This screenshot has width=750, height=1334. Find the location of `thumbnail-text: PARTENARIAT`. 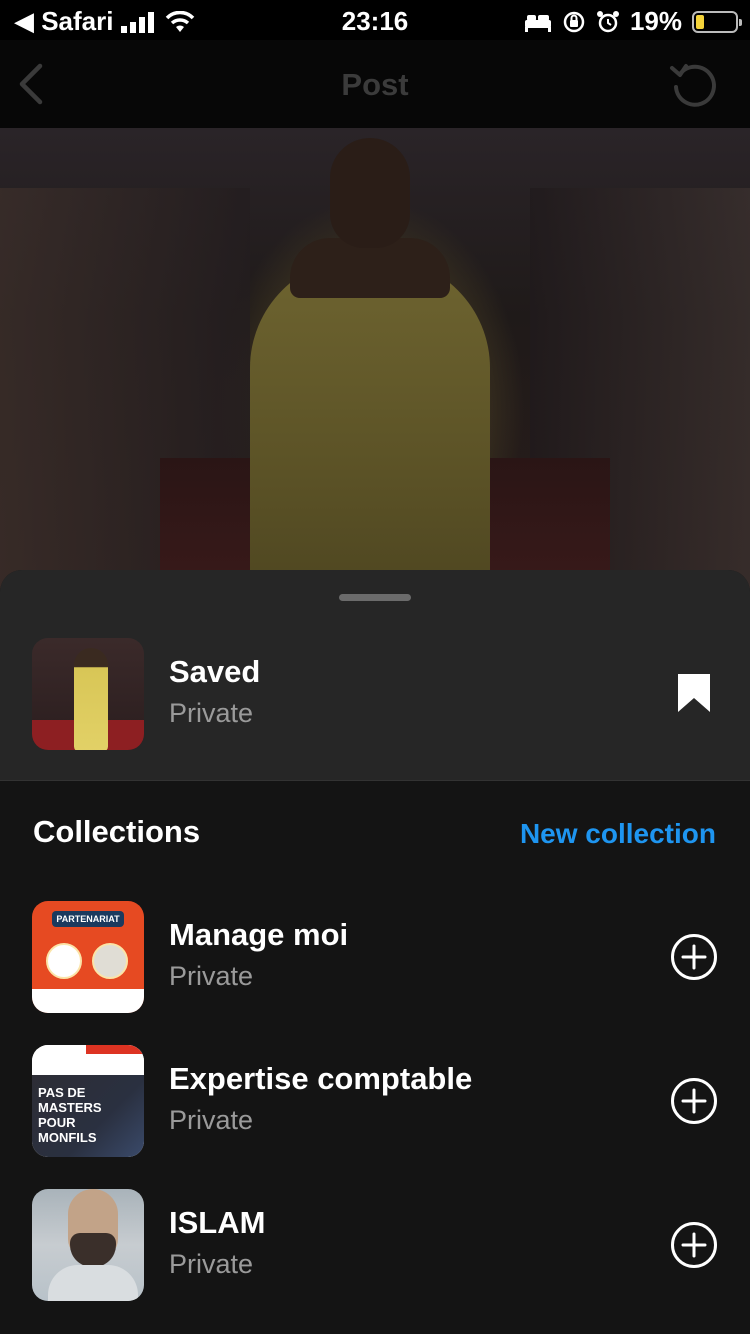

thumbnail-text: PARTENARIAT is located at coordinates (88, 919).